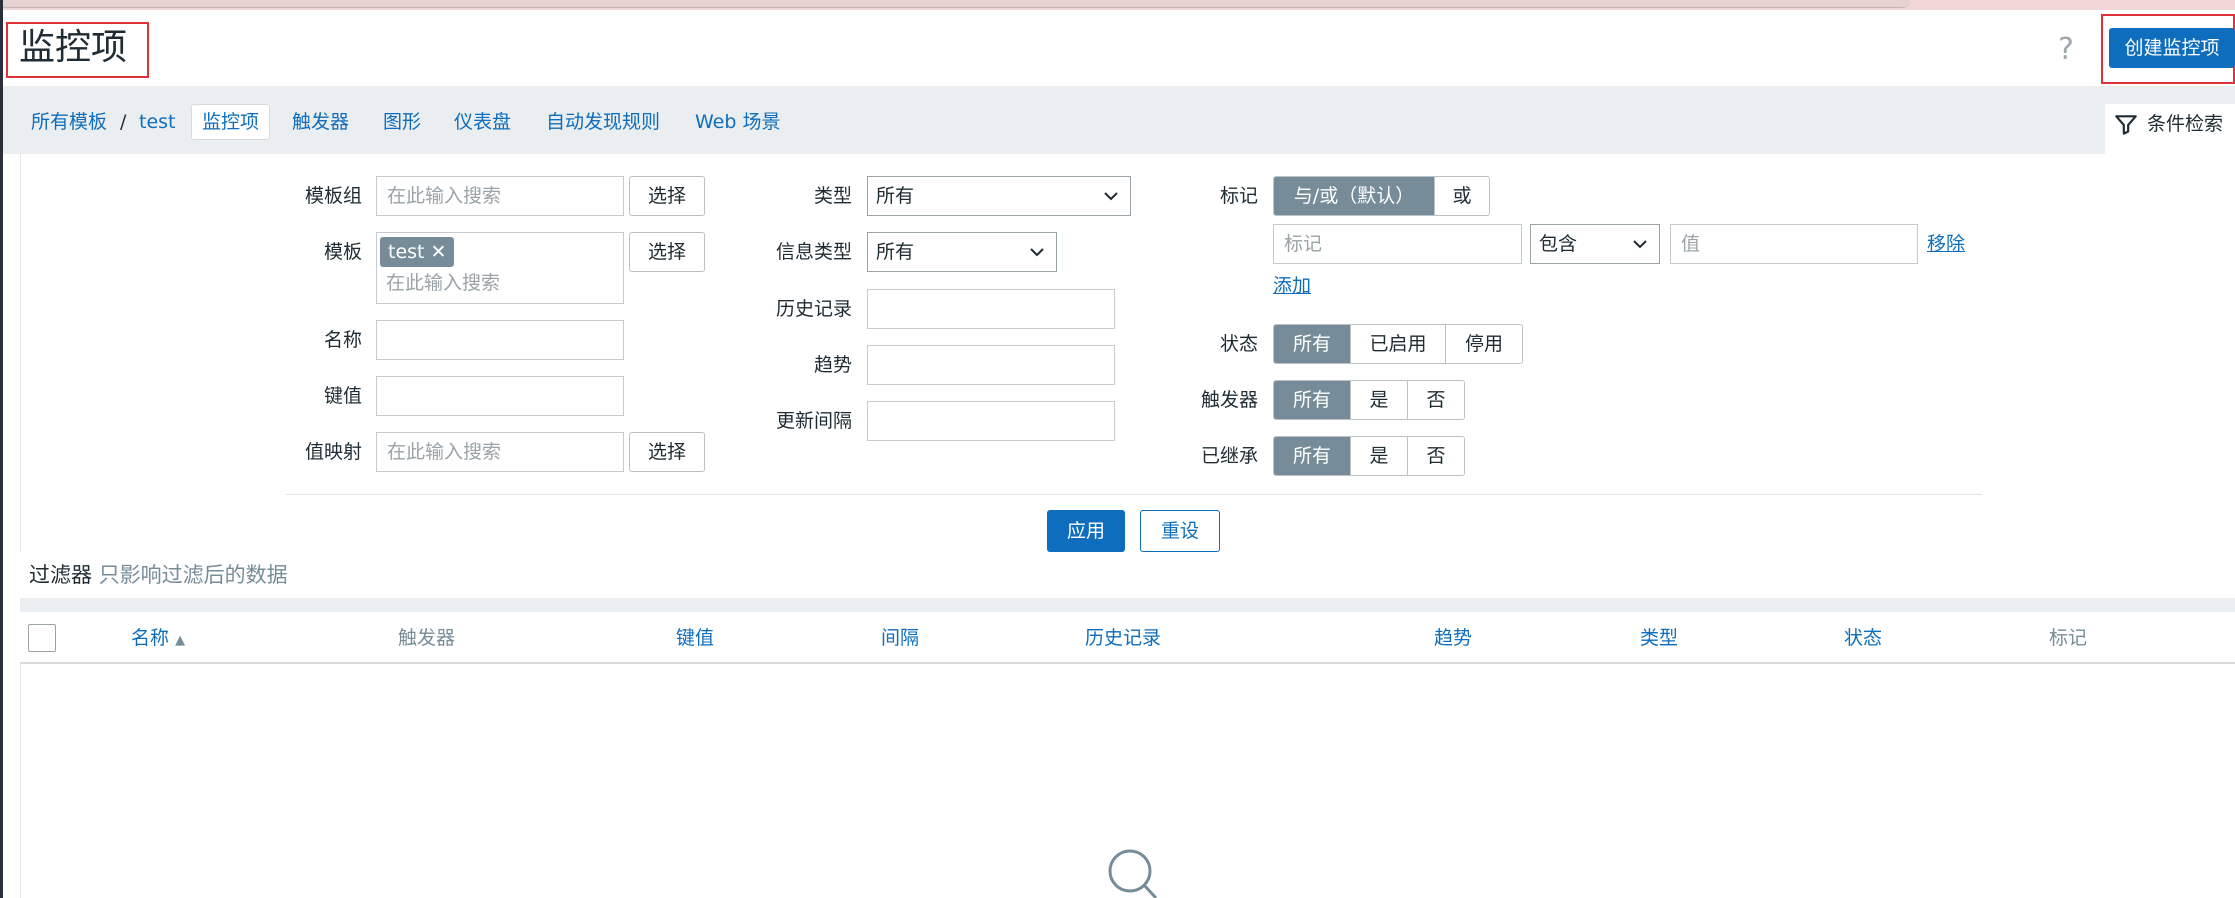  What do you see at coordinates (180, 640) in the screenshot?
I see `sort-asc-icon: ▲` at bounding box center [180, 640].